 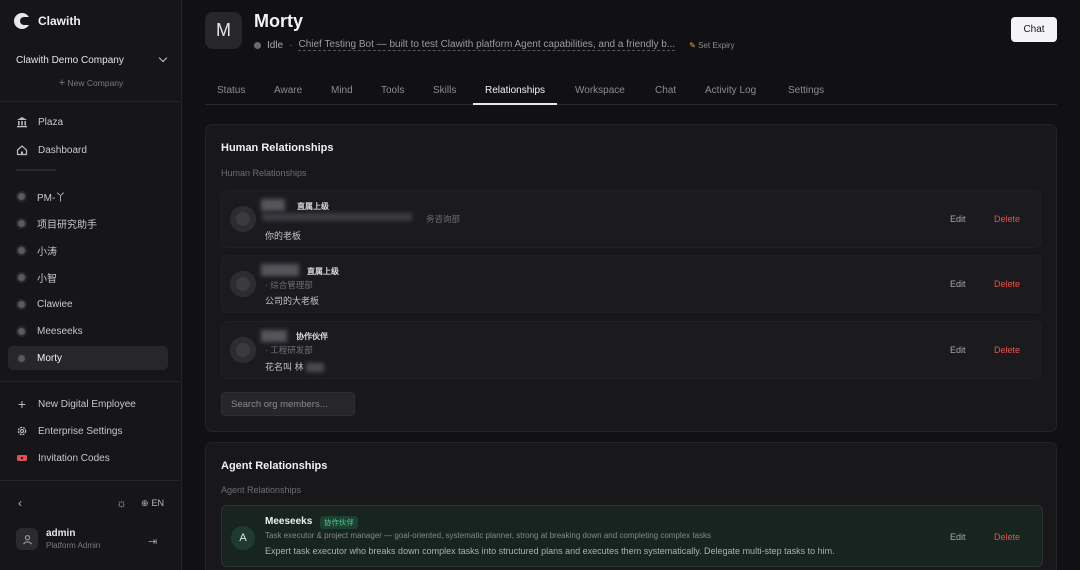 I want to click on tab-workspace: Workspace, so click(x=600, y=94).